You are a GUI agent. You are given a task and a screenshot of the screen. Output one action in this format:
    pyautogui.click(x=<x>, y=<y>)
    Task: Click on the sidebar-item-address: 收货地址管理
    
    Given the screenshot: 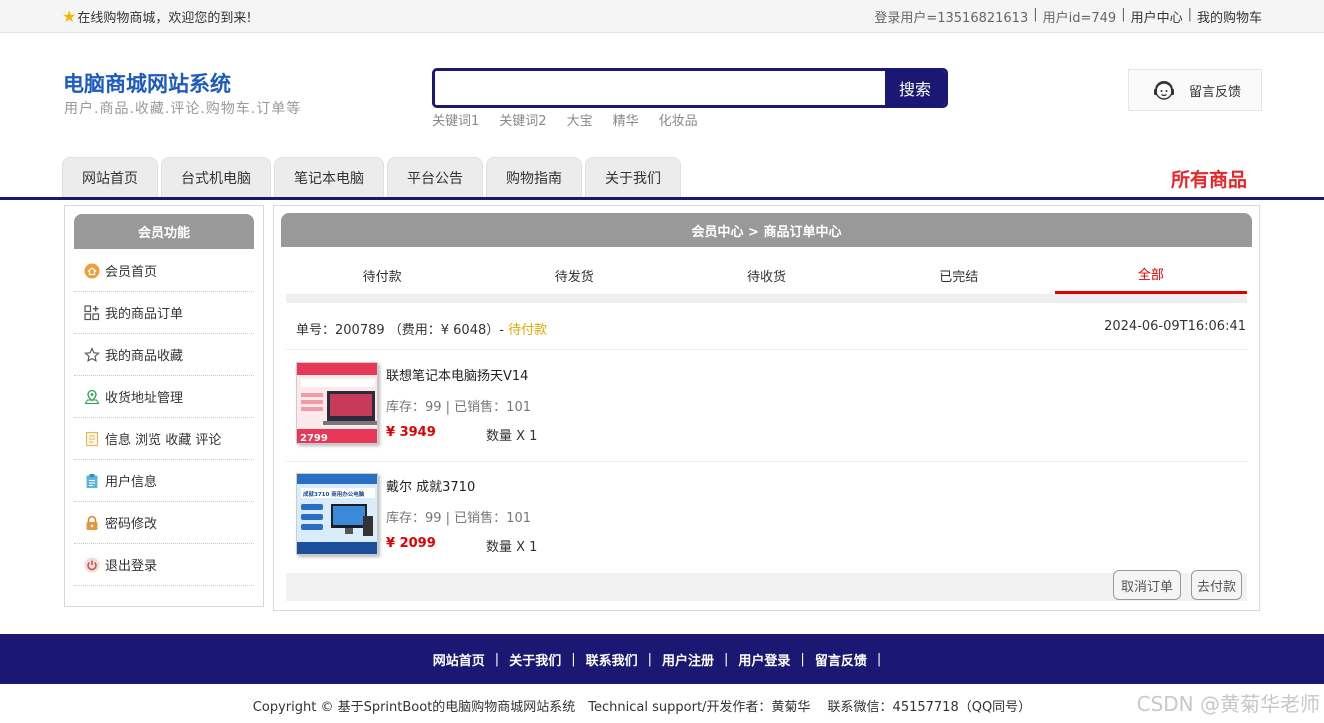 What is the action you would take?
    pyautogui.click(x=164, y=397)
    